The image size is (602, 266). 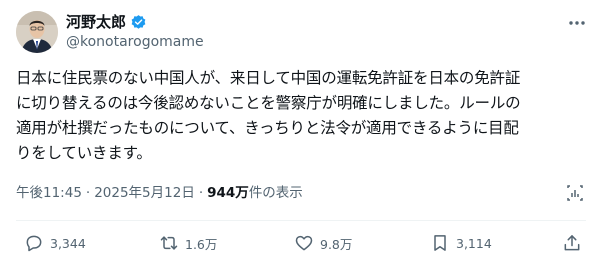 I want to click on reply-count: 3,344, so click(x=68, y=243).